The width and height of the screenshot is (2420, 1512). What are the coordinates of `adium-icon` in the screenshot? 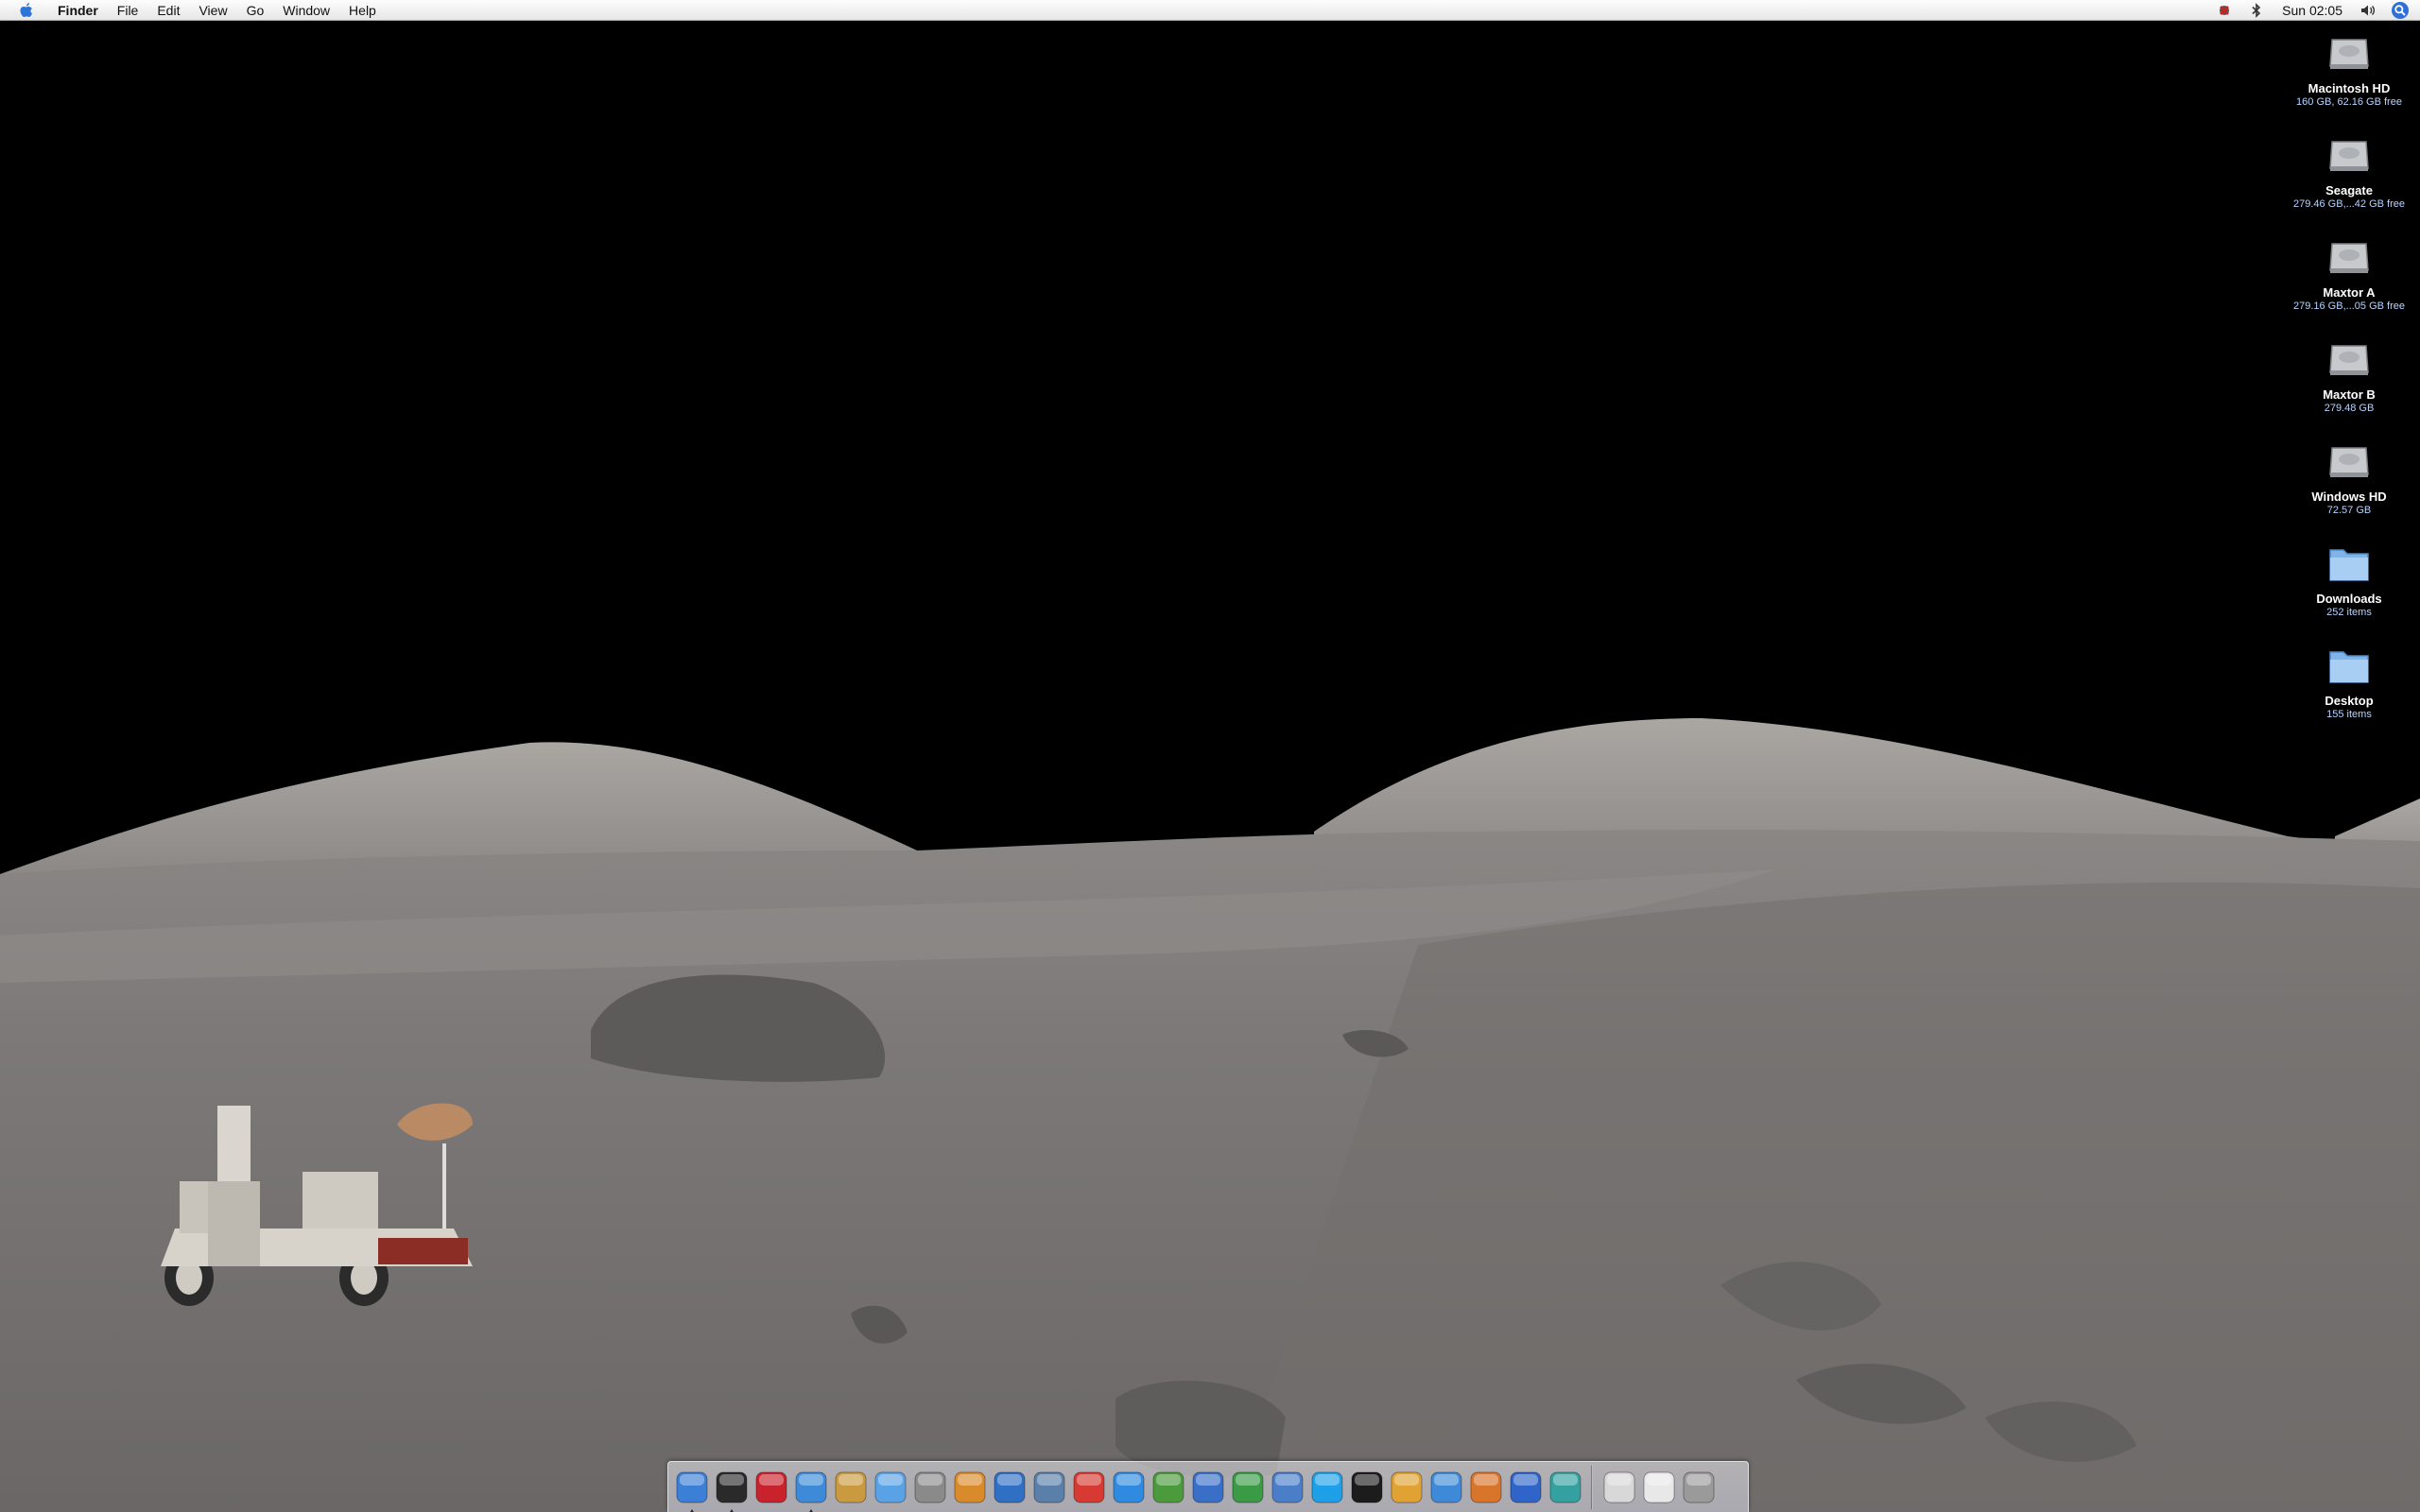 It's located at (1406, 1487).